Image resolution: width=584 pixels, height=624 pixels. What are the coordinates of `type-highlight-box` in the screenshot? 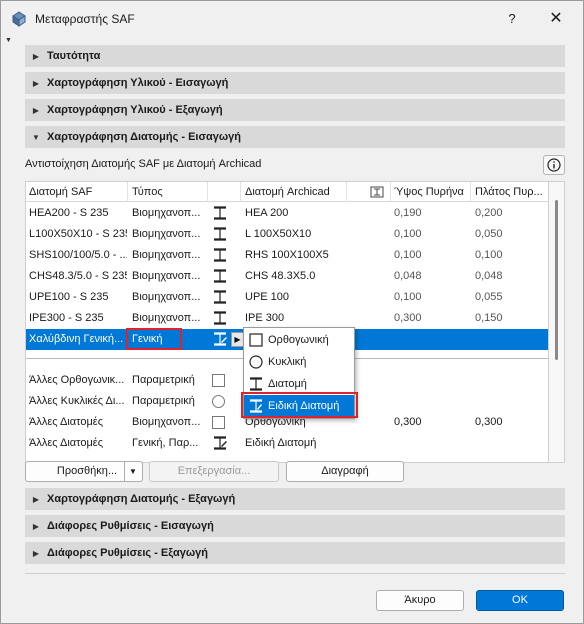 It's located at (154, 339).